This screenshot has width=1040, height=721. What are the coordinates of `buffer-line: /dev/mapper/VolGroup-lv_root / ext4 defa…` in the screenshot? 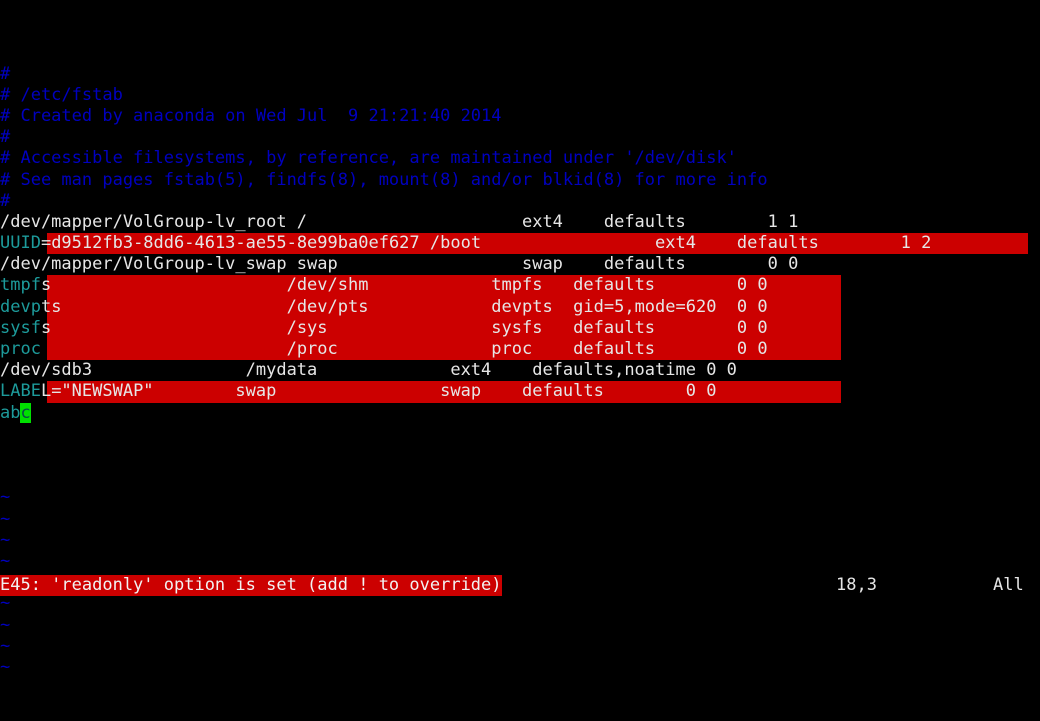 It's located at (520, 222).